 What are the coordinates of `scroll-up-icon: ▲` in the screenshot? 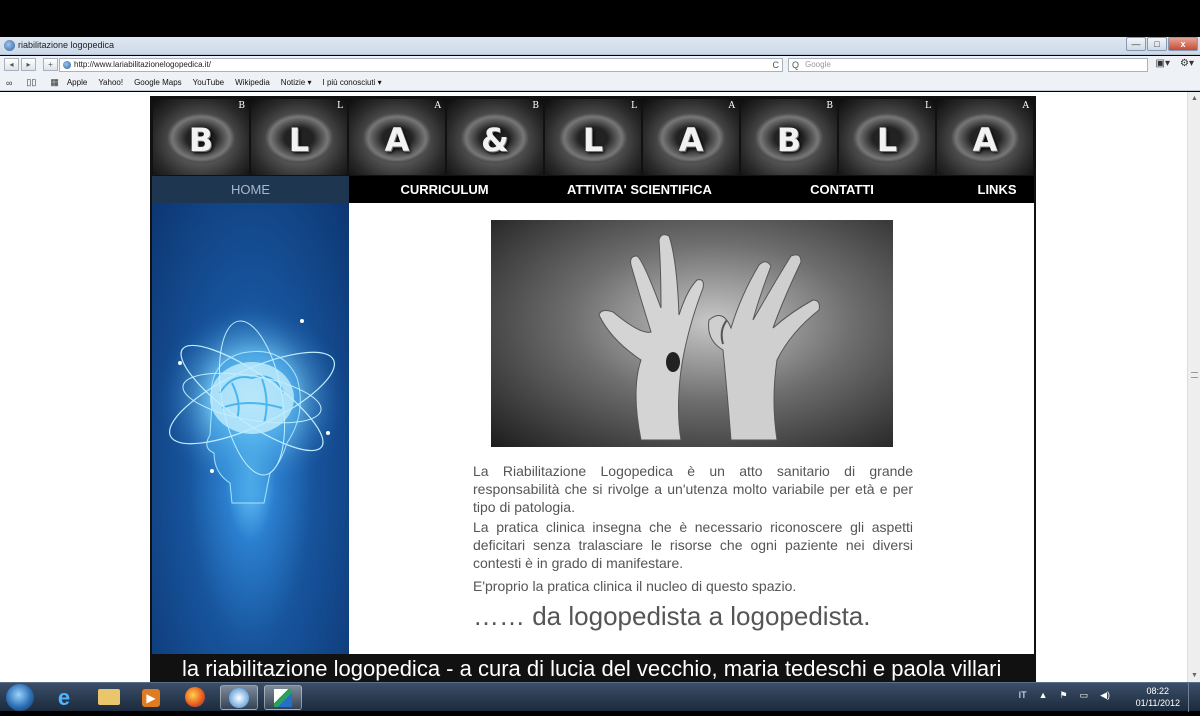 It's located at (1194, 98).